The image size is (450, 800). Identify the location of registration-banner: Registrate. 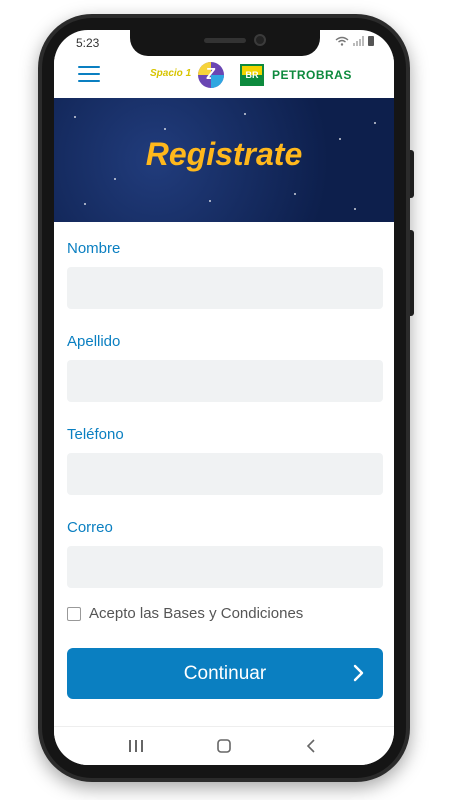
(224, 160).